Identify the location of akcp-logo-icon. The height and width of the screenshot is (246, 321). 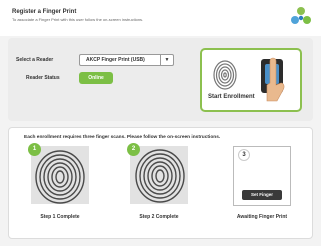
(301, 15).